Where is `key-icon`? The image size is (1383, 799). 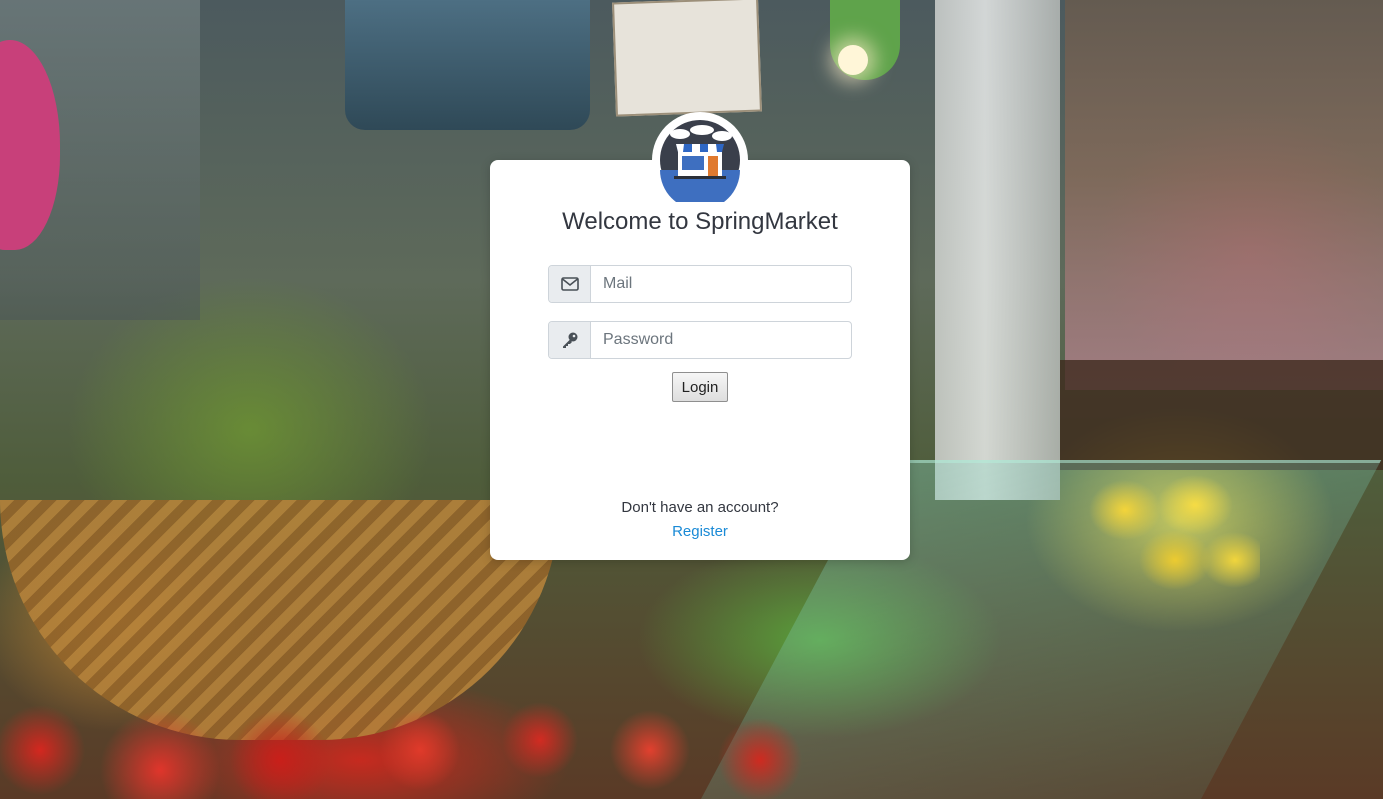
key-icon is located at coordinates (570, 340).